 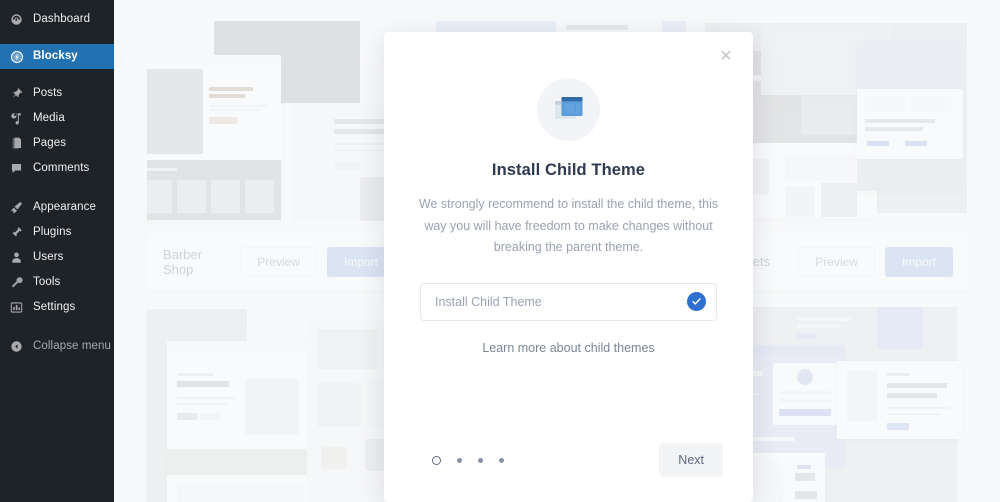 I want to click on sidebar-item-label: Tools, so click(x=47, y=281).